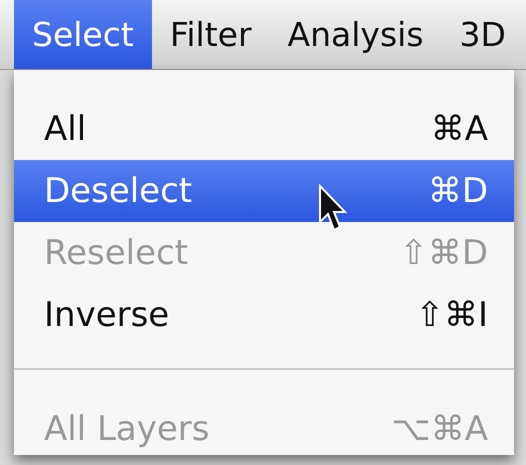  Describe the element at coordinates (118, 191) in the screenshot. I see `menu-item-label: Deselect` at that location.